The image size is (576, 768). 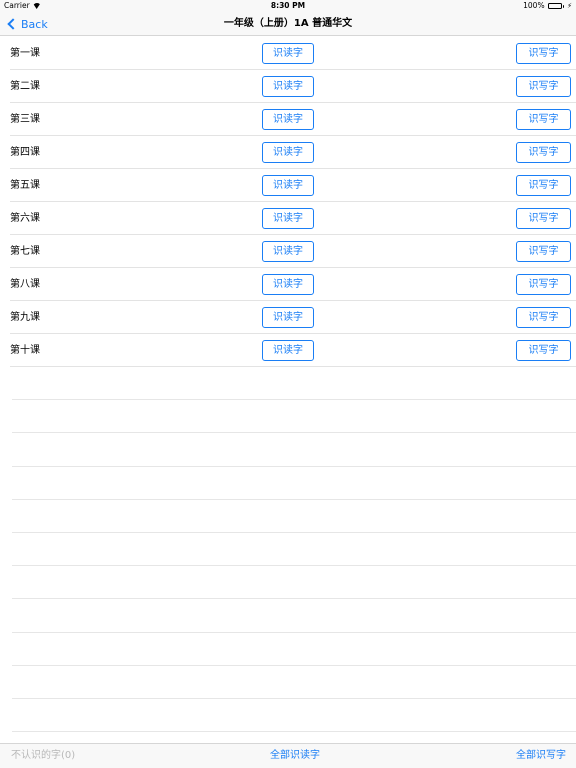 I want to click on battery-icon, so click(x=554, y=6).